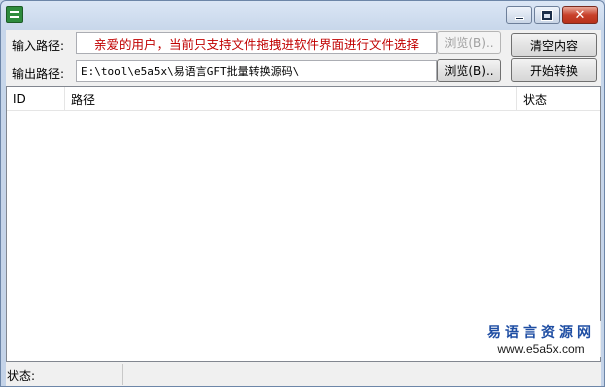 The width and height of the screenshot is (605, 387). What do you see at coordinates (554, 45) in the screenshot?
I see `clear-content-button: 清空内容` at bounding box center [554, 45].